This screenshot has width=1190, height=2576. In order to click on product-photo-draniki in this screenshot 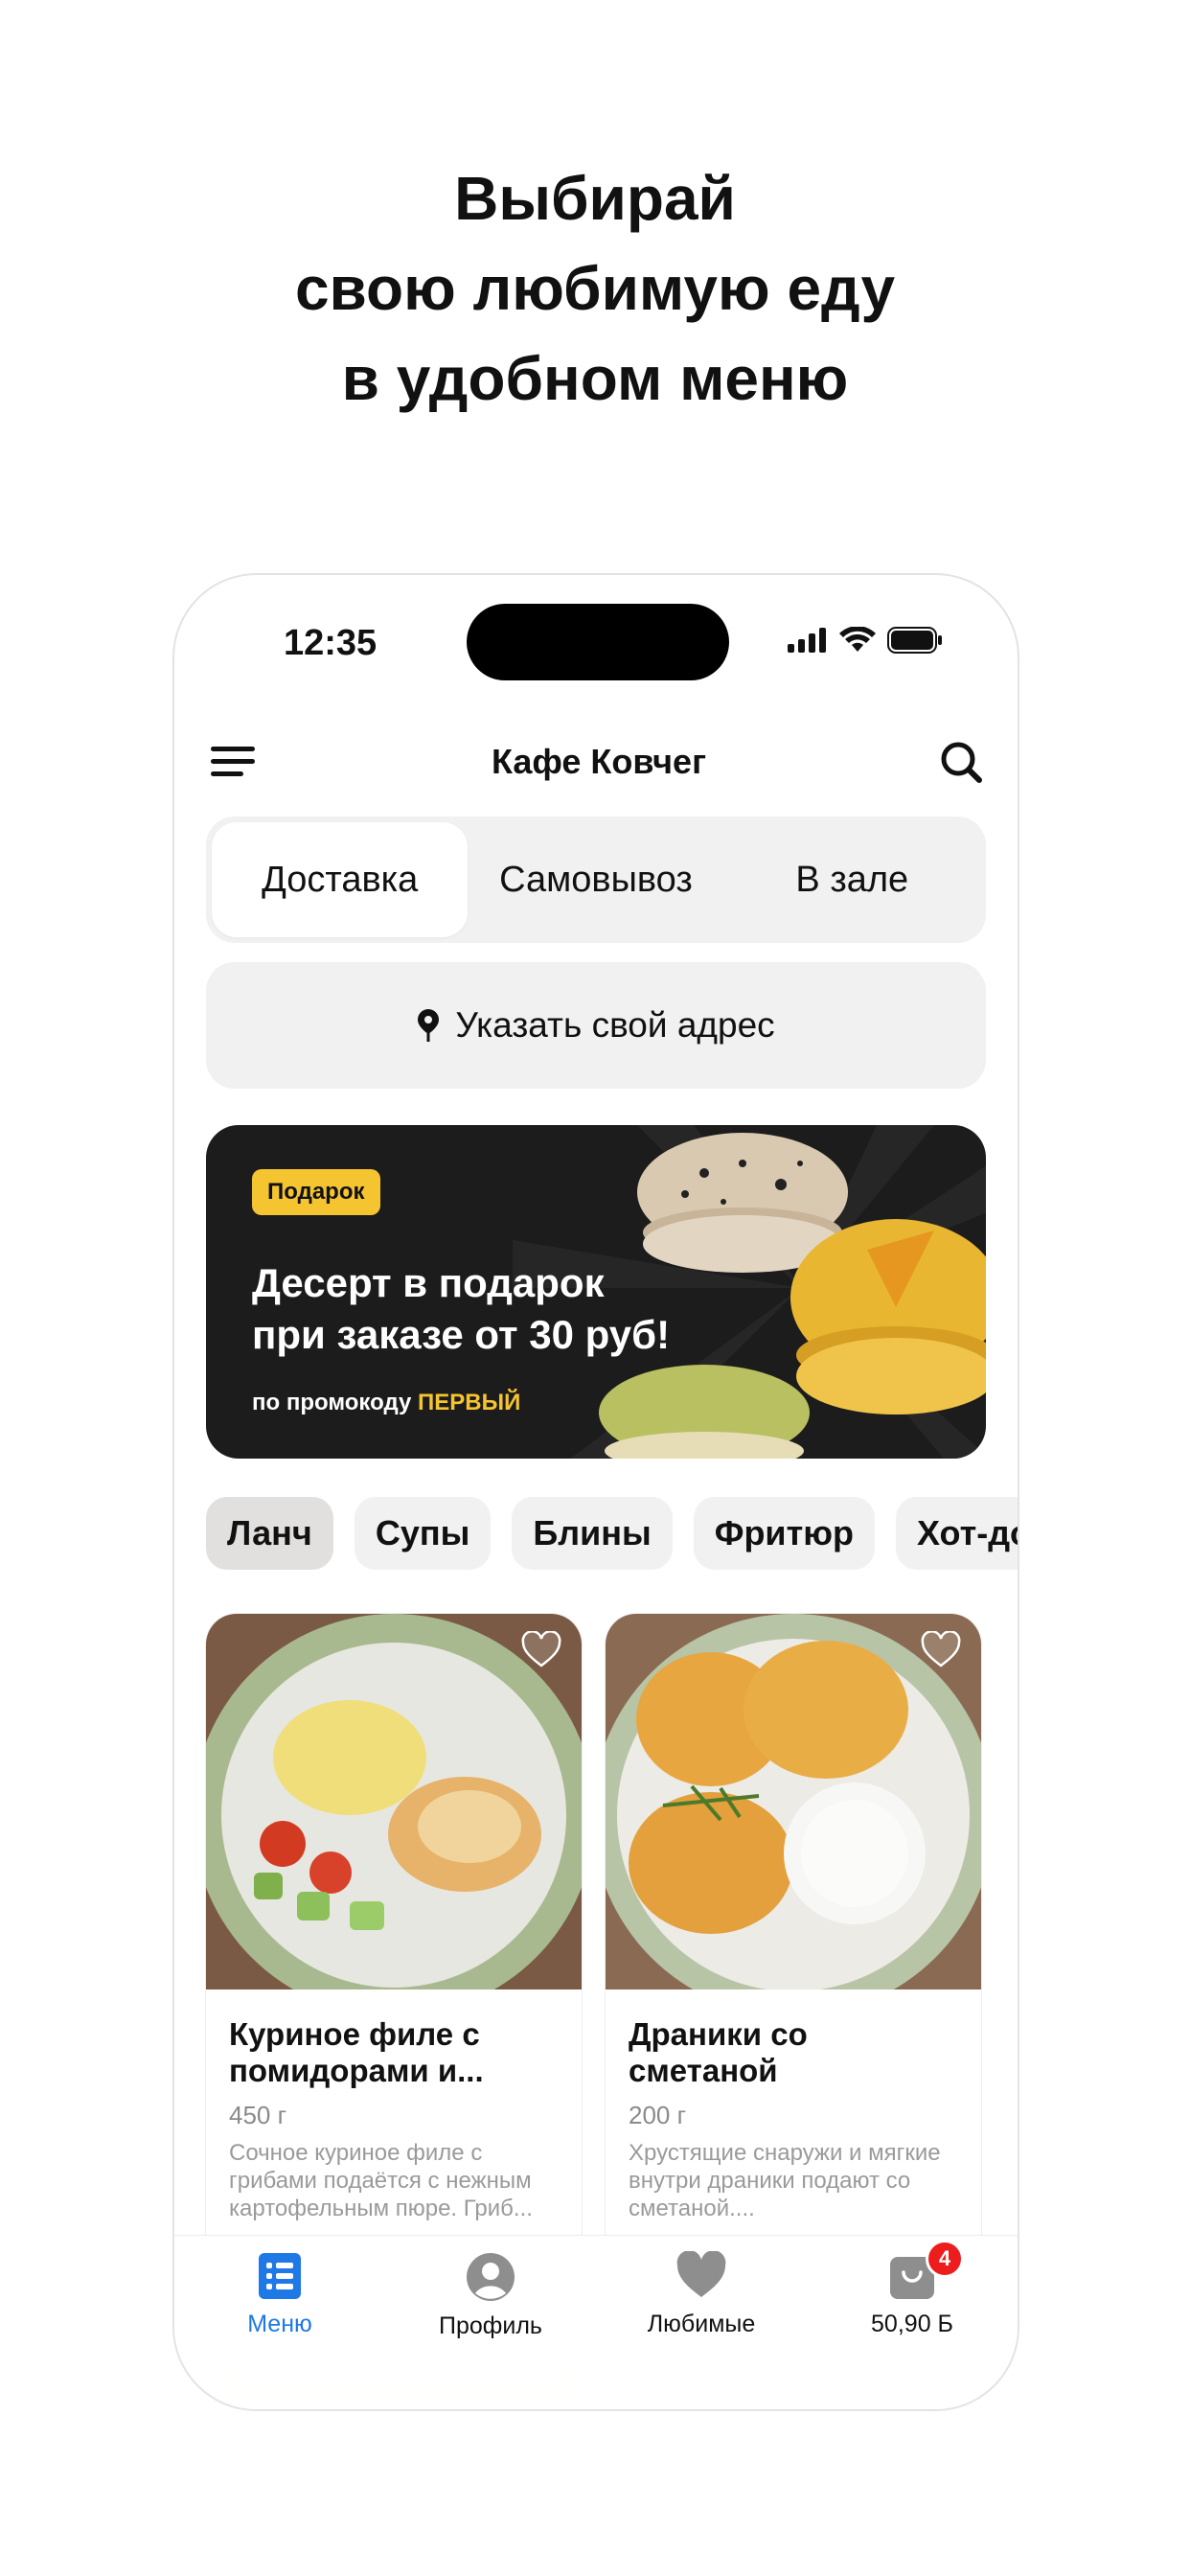, I will do `click(794, 1802)`.